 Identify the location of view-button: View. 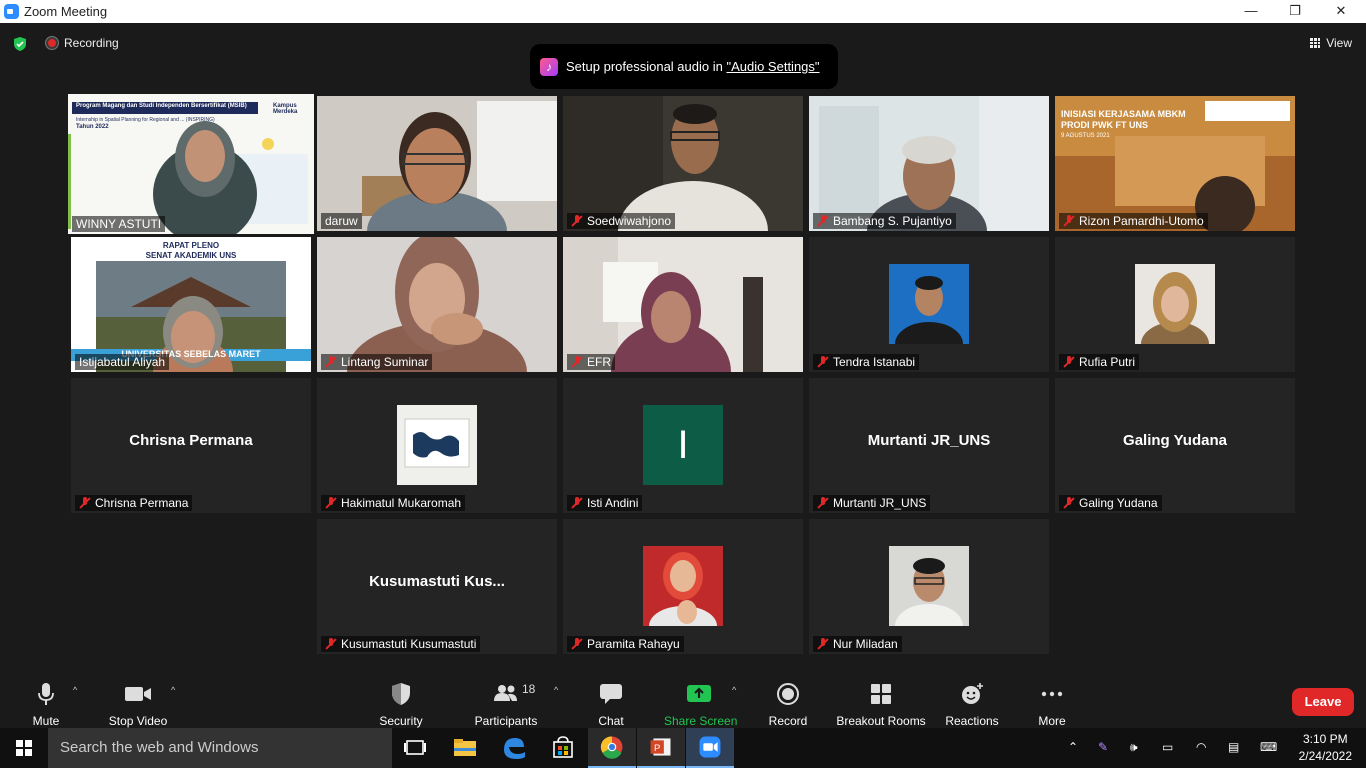
(1331, 43).